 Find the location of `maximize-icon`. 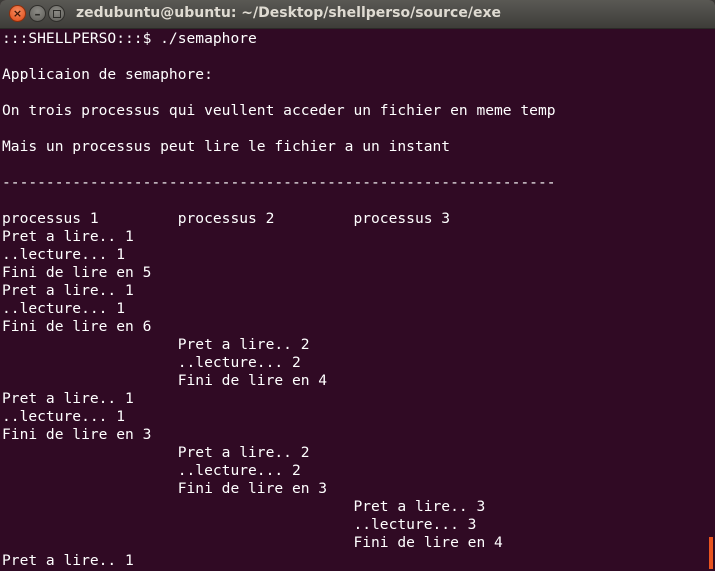

maximize-icon is located at coordinates (56, 13).